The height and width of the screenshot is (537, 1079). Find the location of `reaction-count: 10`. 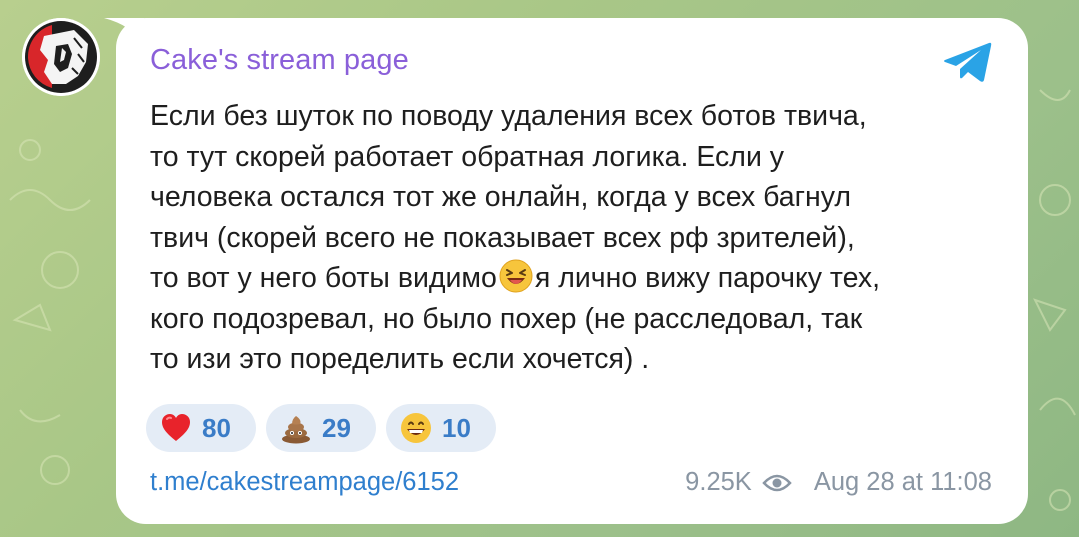

reaction-count: 10 is located at coordinates (456, 427).